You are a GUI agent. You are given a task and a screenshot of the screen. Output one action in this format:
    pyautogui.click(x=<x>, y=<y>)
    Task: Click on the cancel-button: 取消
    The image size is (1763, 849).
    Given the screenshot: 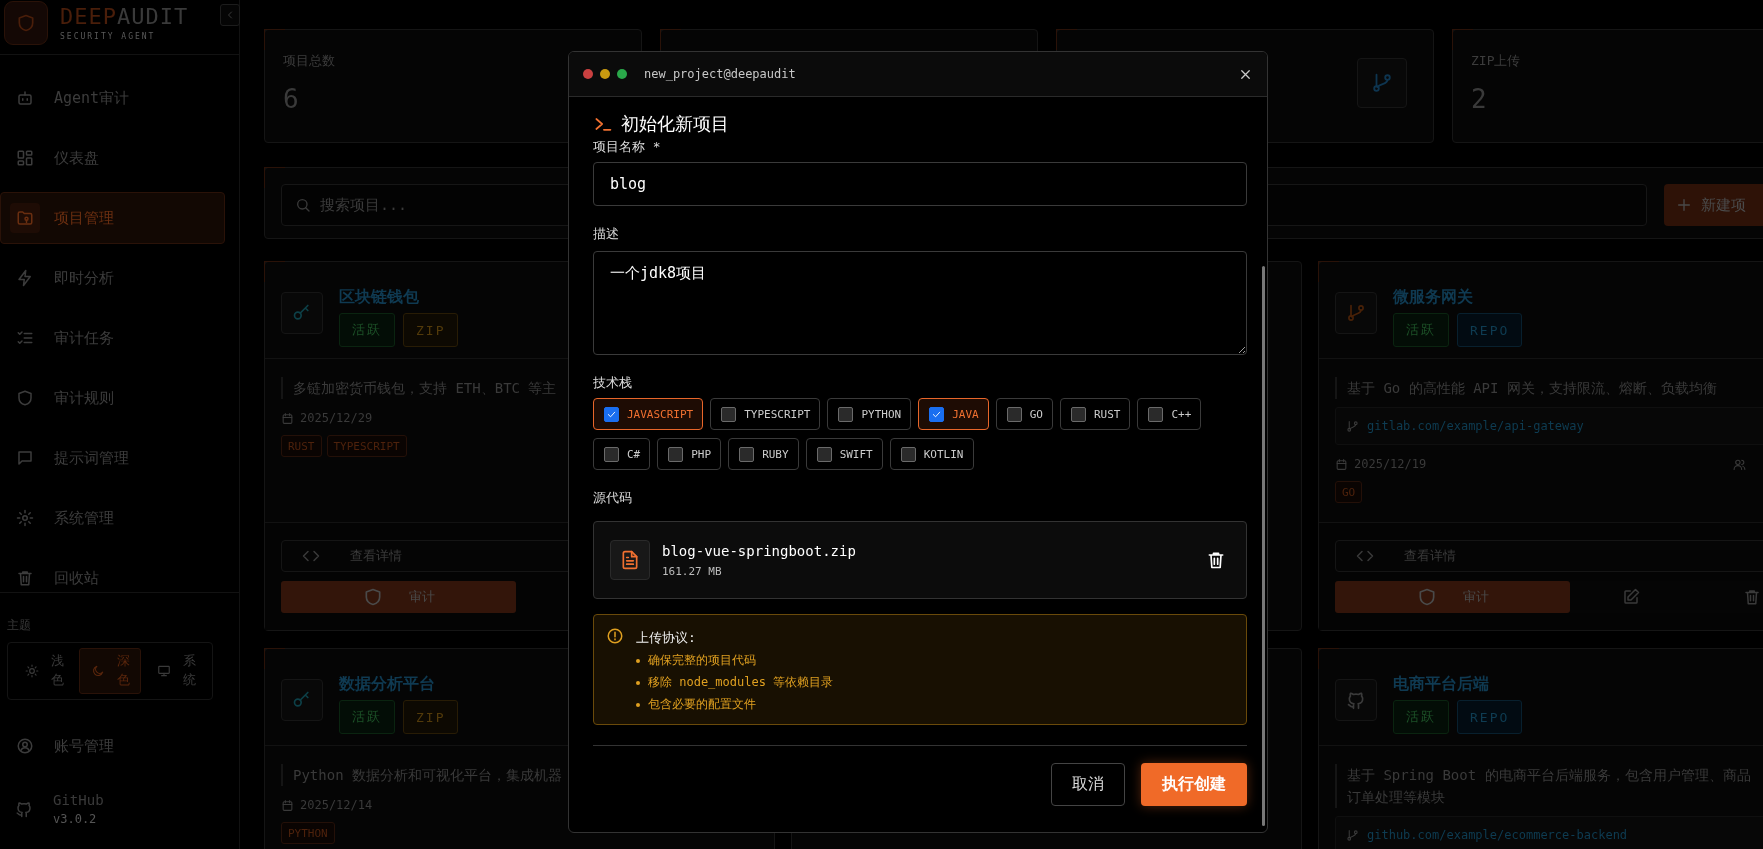 What is the action you would take?
    pyautogui.click(x=1088, y=784)
    